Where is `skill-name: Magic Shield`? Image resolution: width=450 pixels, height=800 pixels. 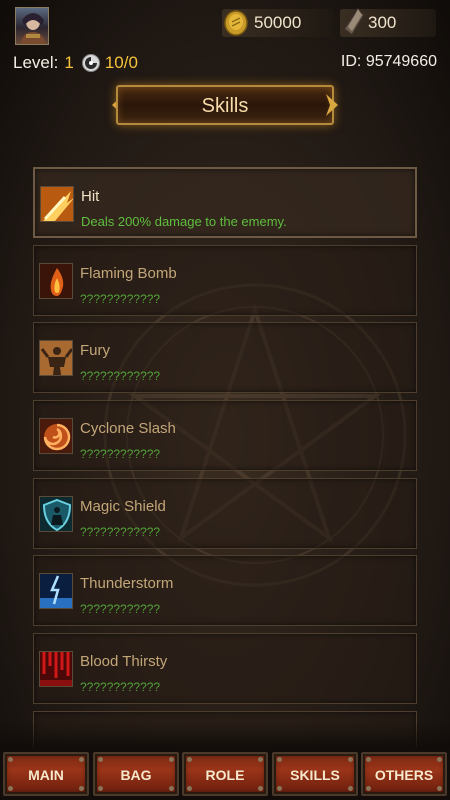 skill-name: Magic Shield is located at coordinates (123, 506).